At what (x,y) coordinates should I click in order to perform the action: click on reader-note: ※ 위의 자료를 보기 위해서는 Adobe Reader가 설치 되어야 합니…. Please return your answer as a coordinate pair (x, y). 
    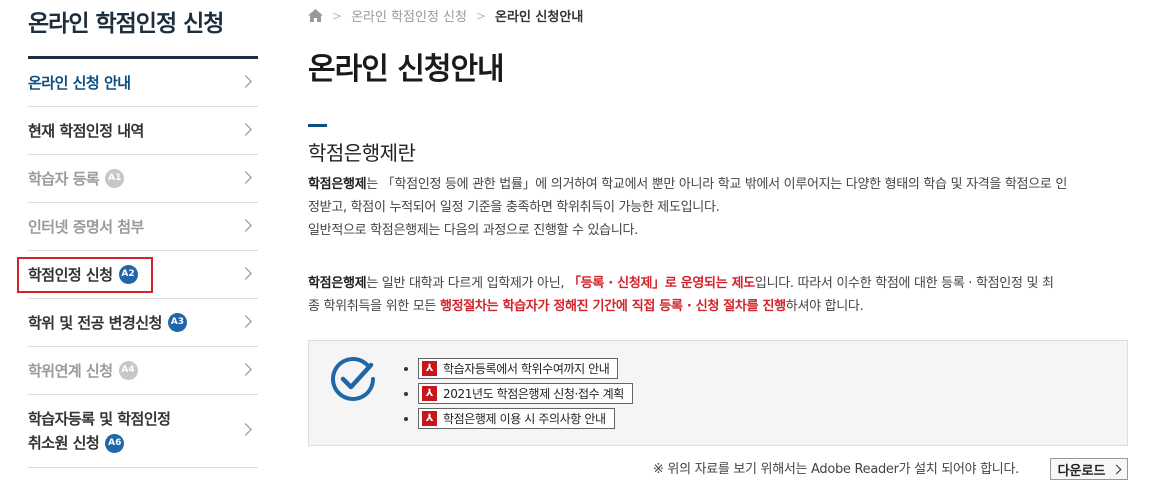
    Looking at the image, I should click on (836, 469).